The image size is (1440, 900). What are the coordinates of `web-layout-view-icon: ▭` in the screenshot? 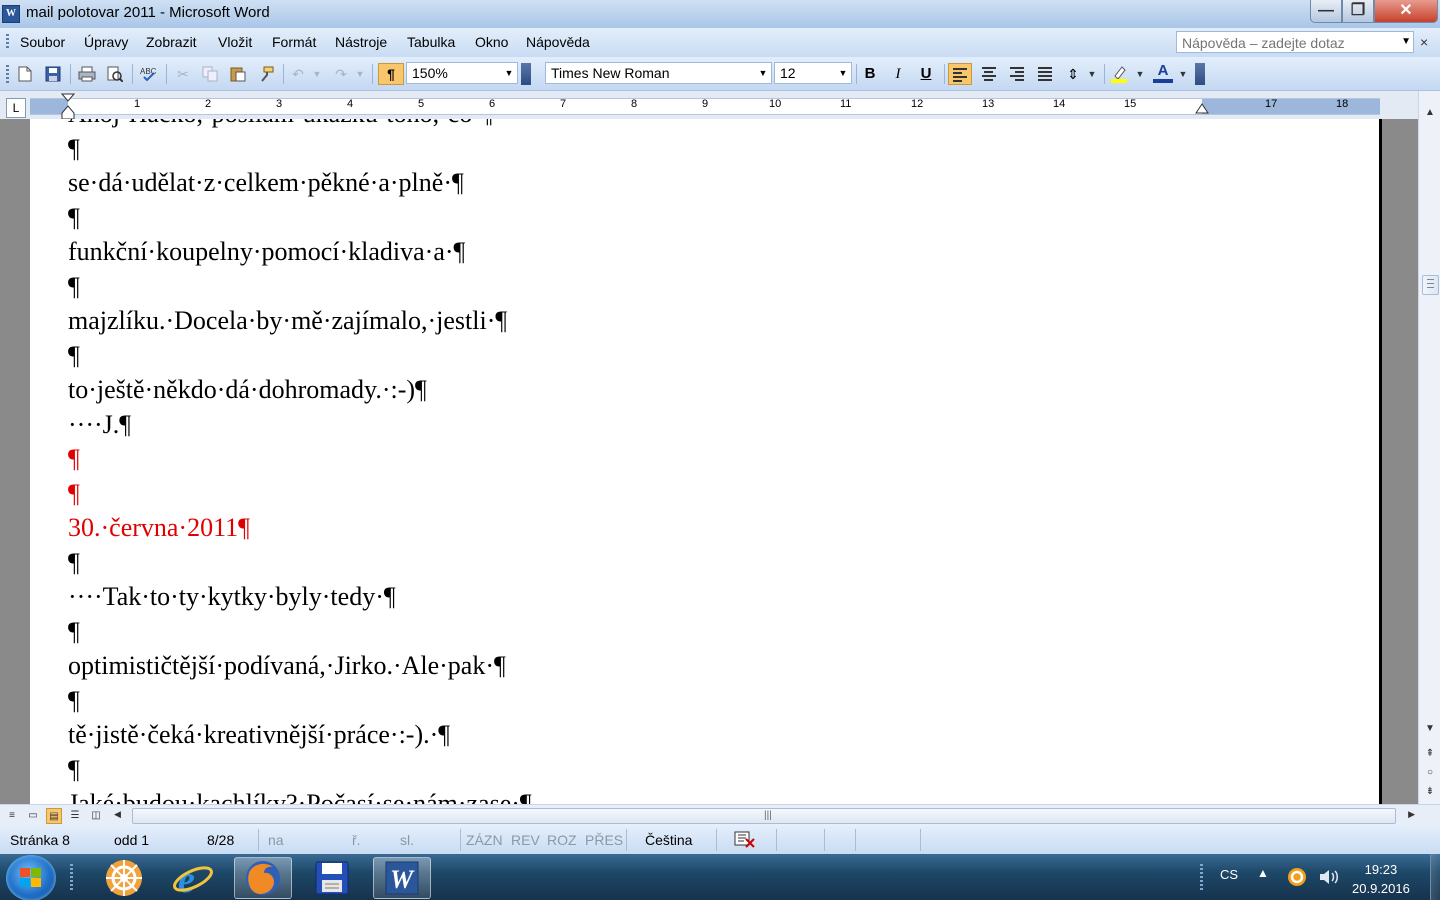 It's located at (33, 816).